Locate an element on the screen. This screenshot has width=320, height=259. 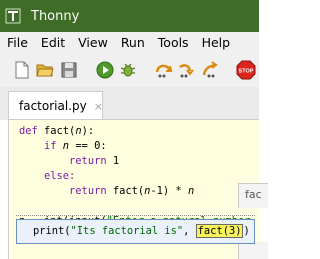
menu-view: View is located at coordinates (93, 42).